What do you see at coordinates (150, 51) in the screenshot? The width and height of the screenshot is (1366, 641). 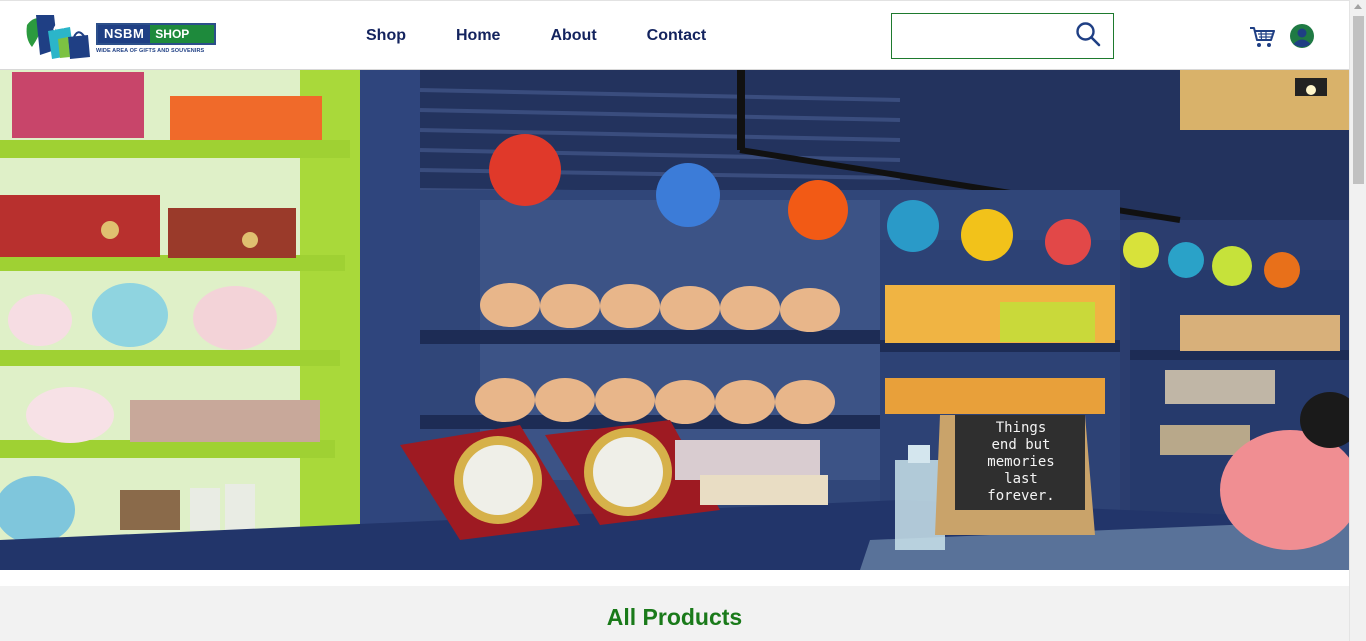 I see `brand-tagline: WIDE AREA OF GIFTS AND SOUVENIRS` at bounding box center [150, 51].